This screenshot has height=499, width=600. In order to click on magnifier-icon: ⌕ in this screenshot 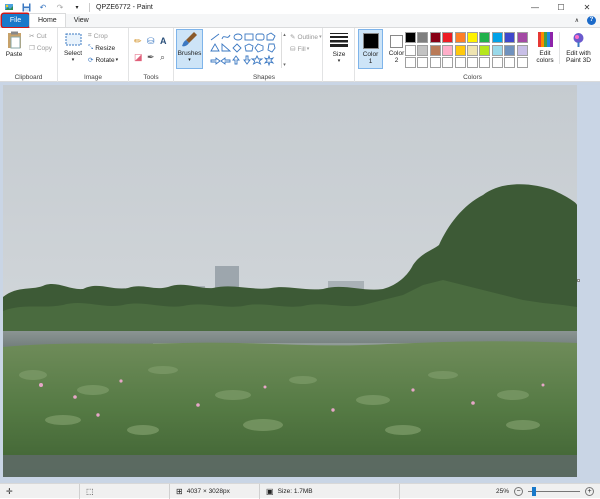, I will do `click(162, 57)`.